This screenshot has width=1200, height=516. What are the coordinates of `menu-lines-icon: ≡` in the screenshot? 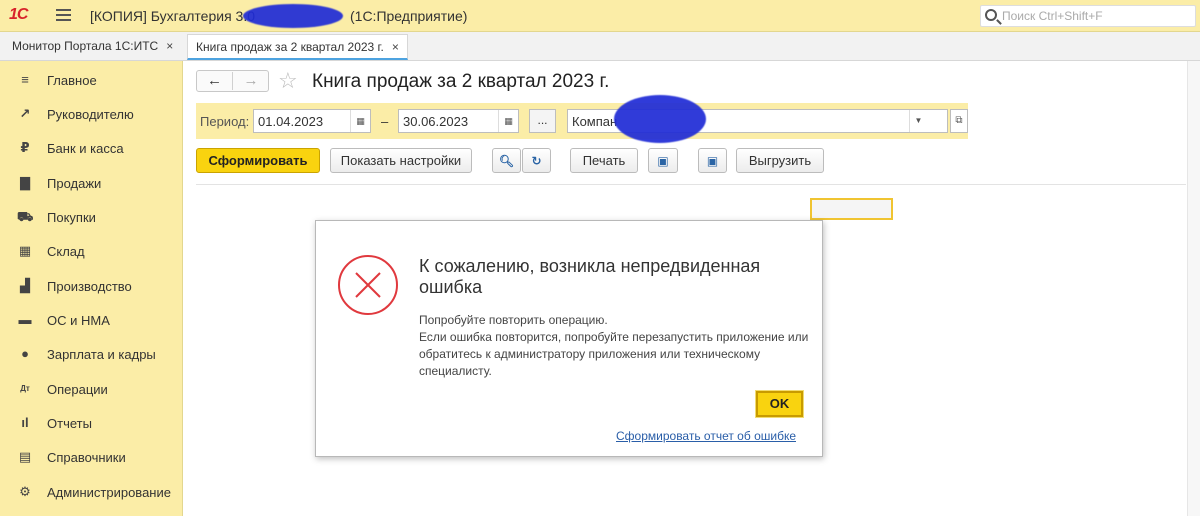 It's located at (25, 79).